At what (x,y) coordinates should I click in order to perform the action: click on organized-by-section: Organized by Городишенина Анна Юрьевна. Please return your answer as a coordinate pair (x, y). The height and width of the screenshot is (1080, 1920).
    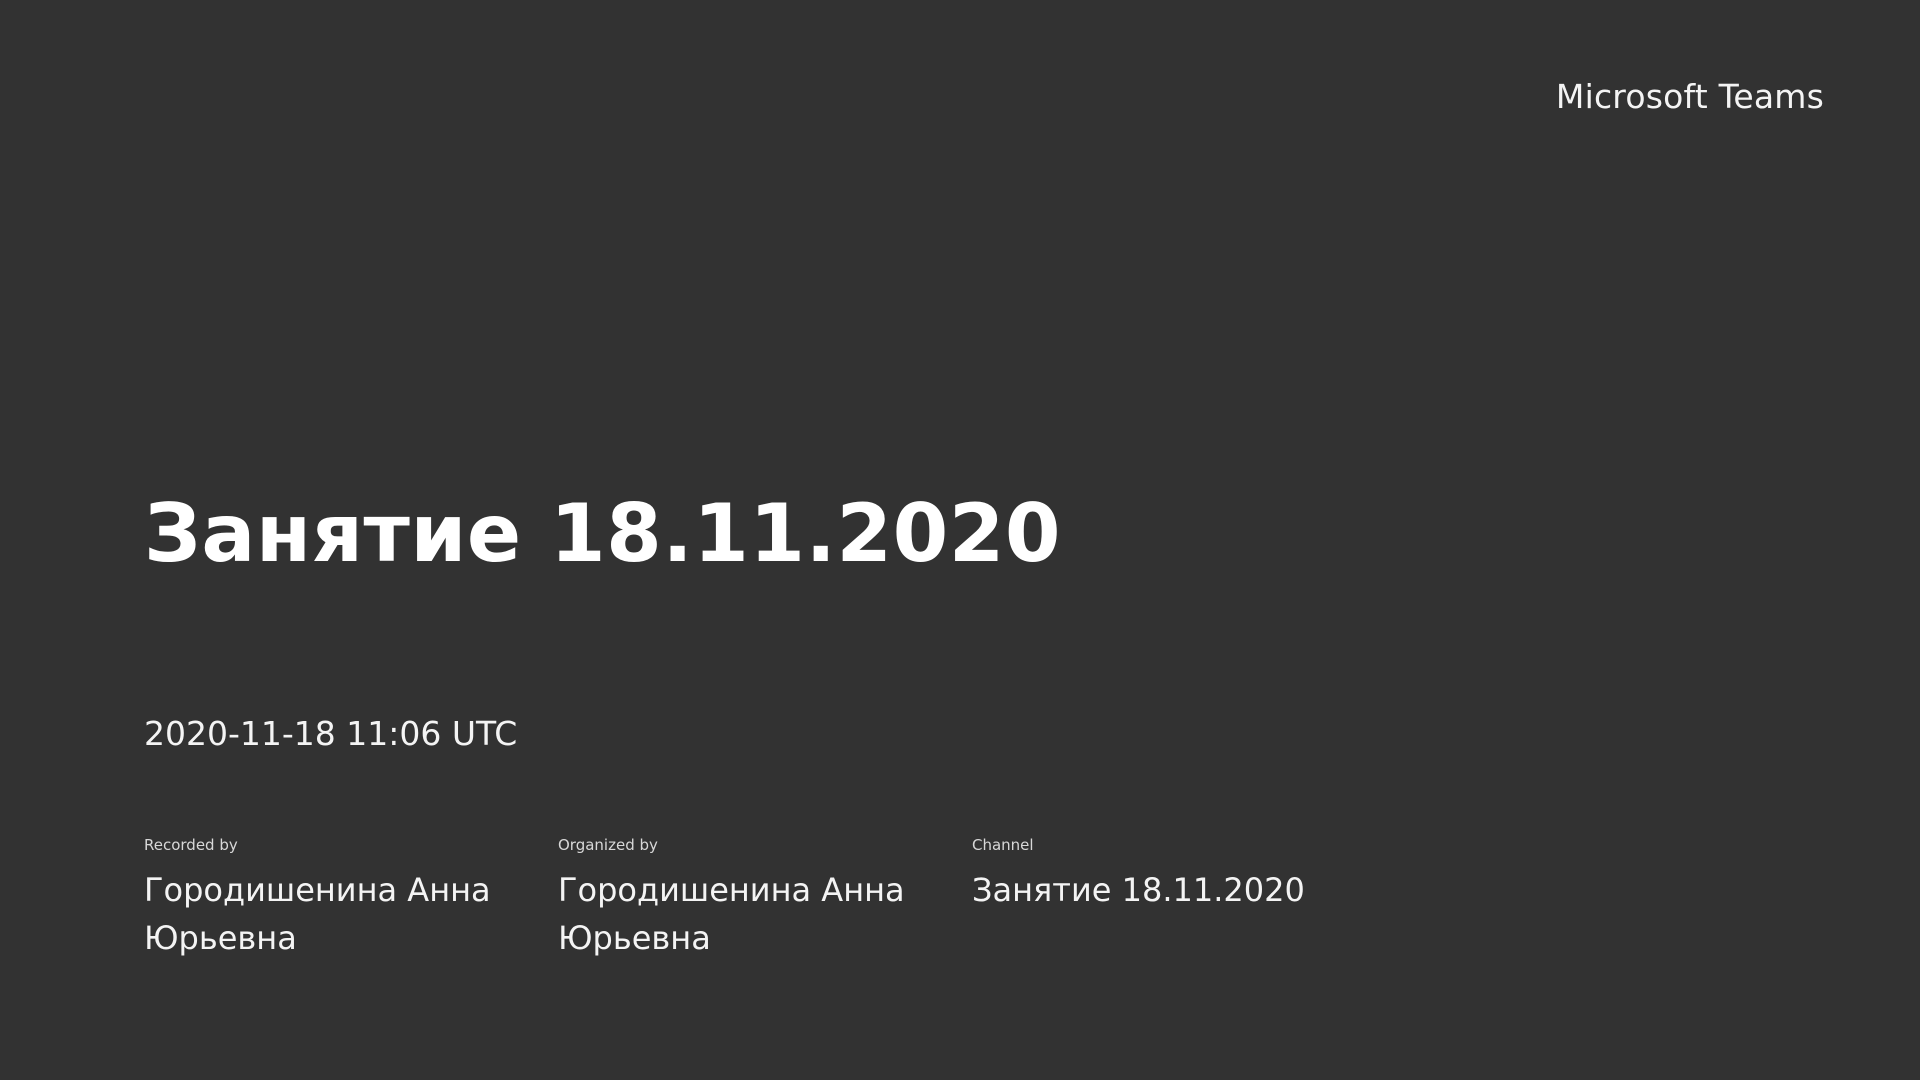
    Looking at the image, I should click on (765, 898).